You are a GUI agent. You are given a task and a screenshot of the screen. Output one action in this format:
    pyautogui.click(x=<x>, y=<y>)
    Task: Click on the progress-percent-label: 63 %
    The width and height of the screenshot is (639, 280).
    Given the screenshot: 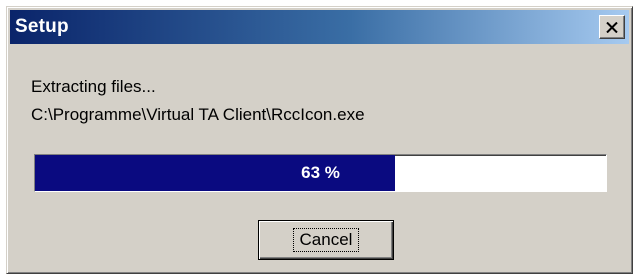 What is the action you would take?
    pyautogui.click(x=320, y=172)
    